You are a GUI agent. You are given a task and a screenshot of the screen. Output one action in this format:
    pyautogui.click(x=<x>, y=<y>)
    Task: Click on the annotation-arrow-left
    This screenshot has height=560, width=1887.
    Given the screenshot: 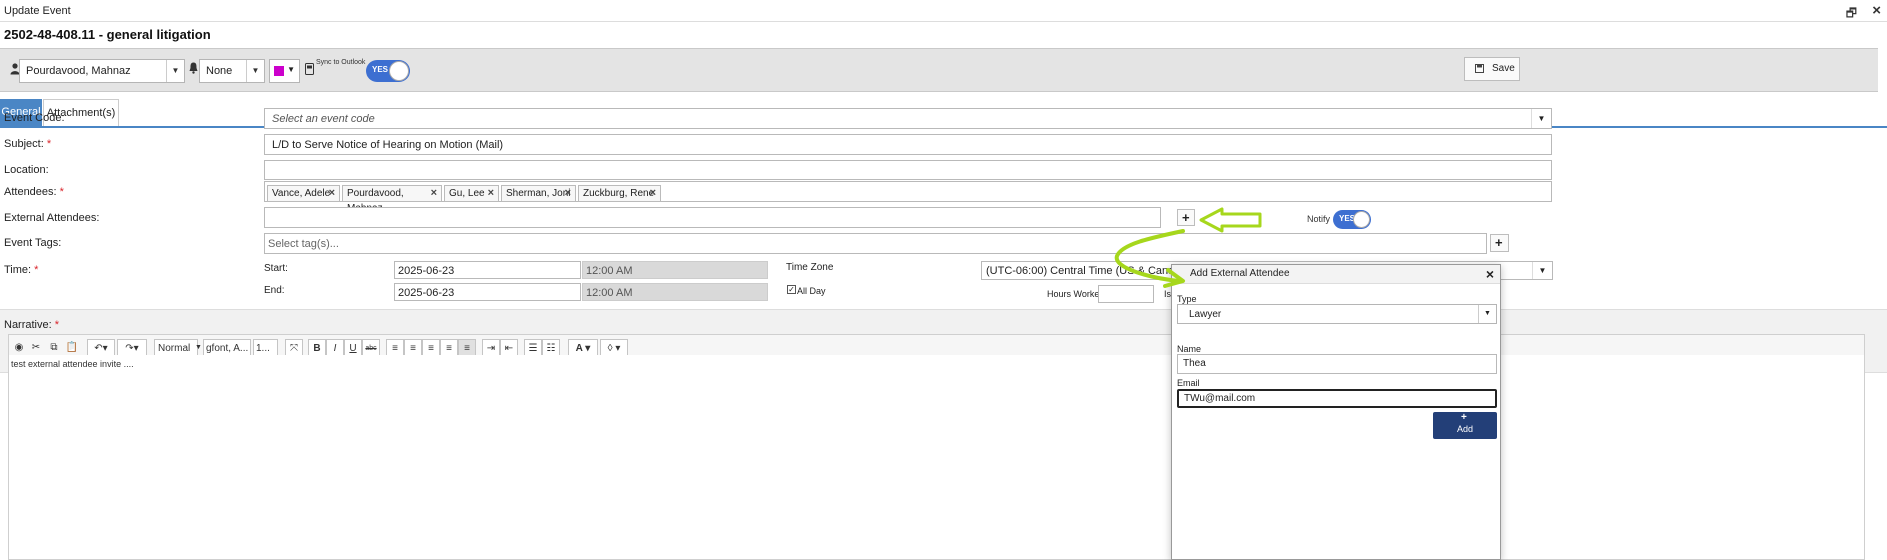 What is the action you would take?
    pyautogui.click(x=1230, y=220)
    